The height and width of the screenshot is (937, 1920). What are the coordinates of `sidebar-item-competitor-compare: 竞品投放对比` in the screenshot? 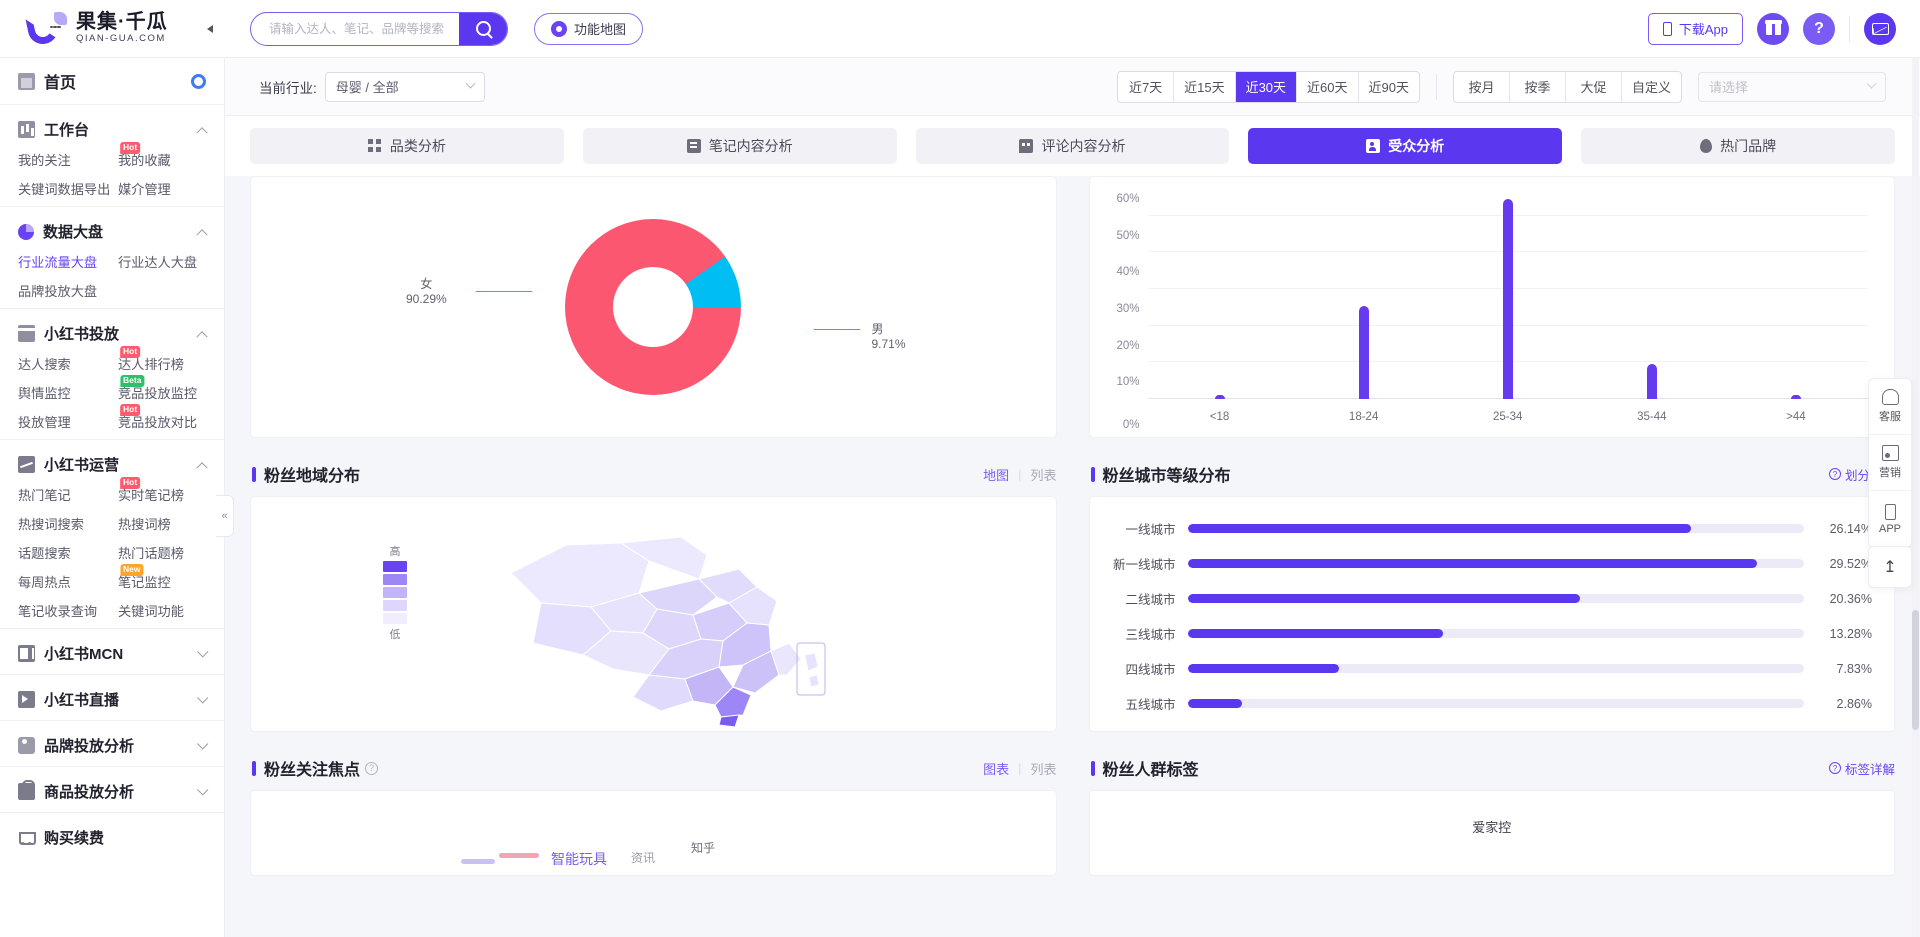 It's located at (171, 421).